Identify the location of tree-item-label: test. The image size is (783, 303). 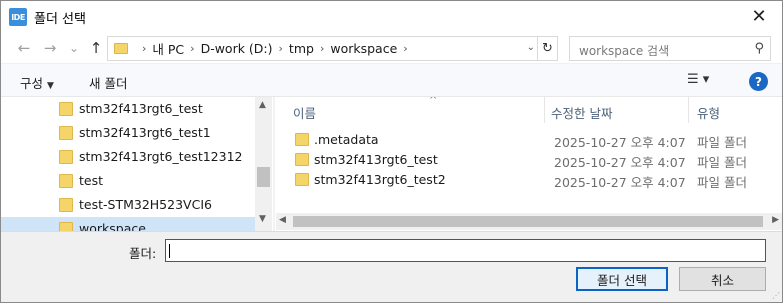
(91, 180).